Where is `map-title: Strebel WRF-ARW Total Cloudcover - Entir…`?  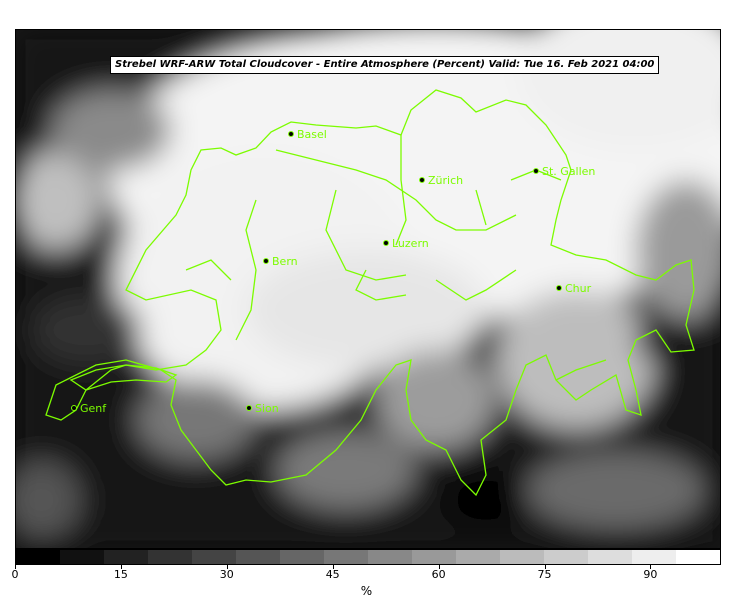
map-title: Strebel WRF-ARW Total Cloudcover - Entir… is located at coordinates (385, 65).